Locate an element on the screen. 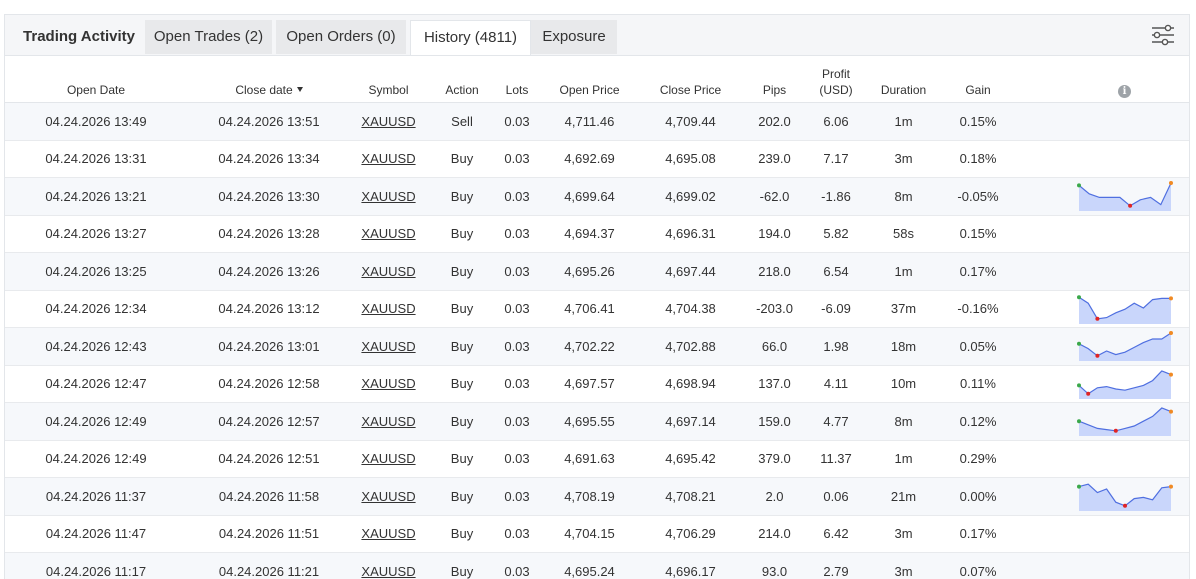 This screenshot has width=1196, height=579. profit-cell: 4.77 is located at coordinates (836, 422).